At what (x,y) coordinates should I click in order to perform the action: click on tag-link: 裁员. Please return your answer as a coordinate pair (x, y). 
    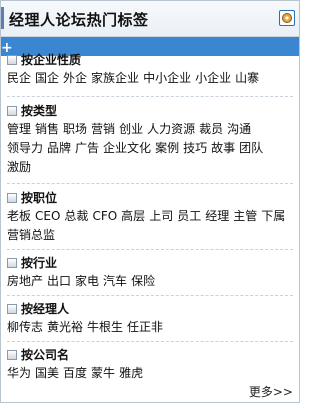
    Looking at the image, I should click on (211, 129).